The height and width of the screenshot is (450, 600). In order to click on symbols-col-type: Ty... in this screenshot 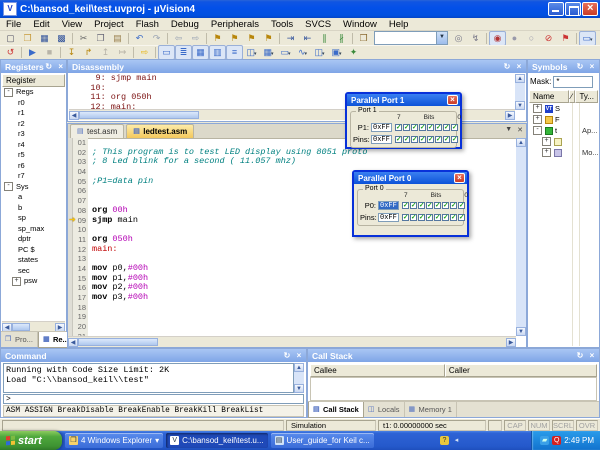, I will do `click(586, 96)`.